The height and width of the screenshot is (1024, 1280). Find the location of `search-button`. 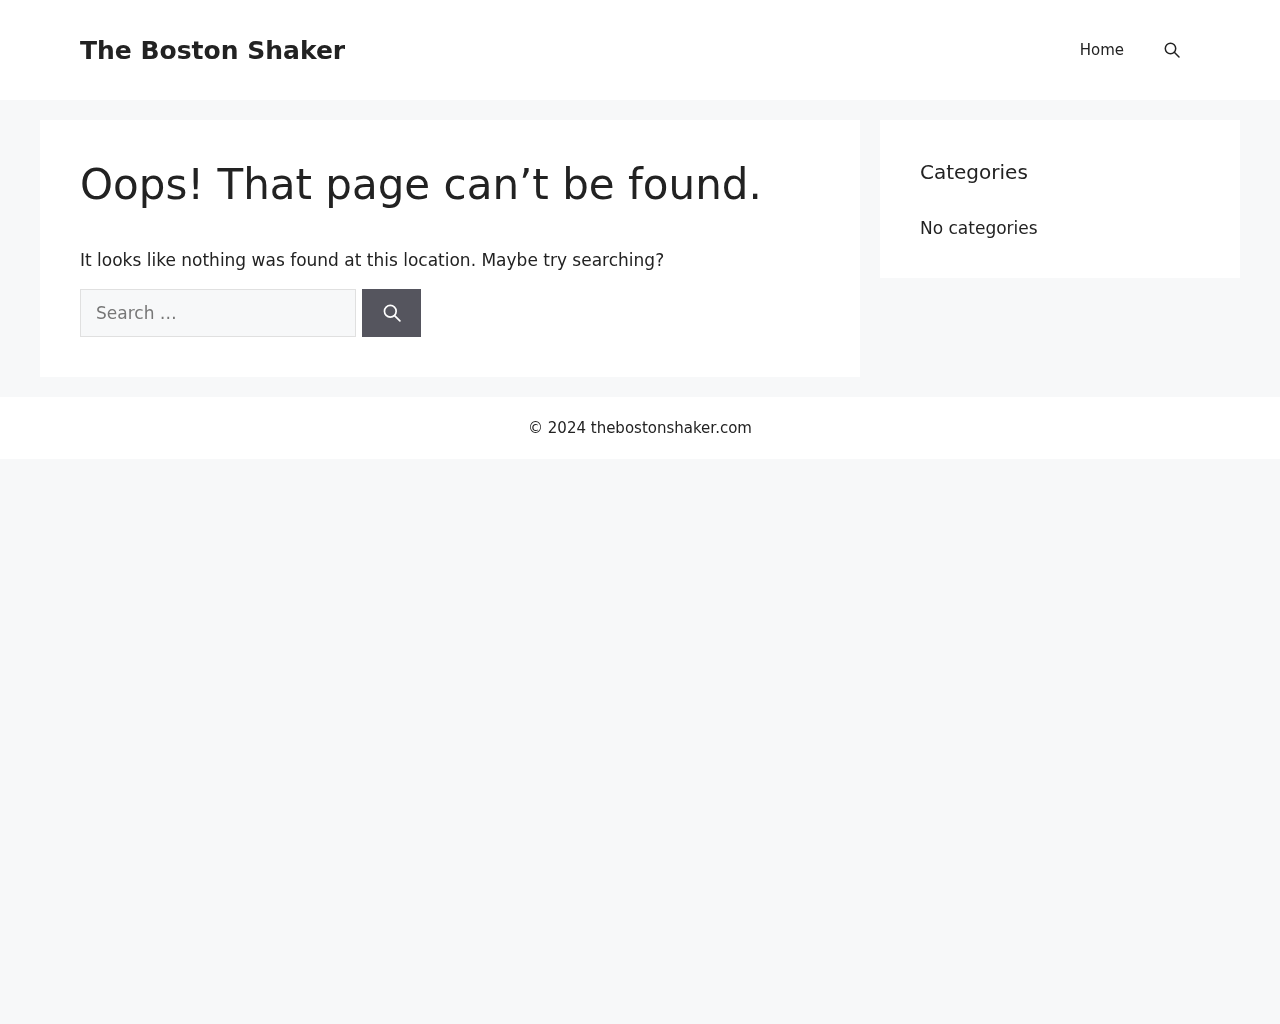

search-button is located at coordinates (391, 312).